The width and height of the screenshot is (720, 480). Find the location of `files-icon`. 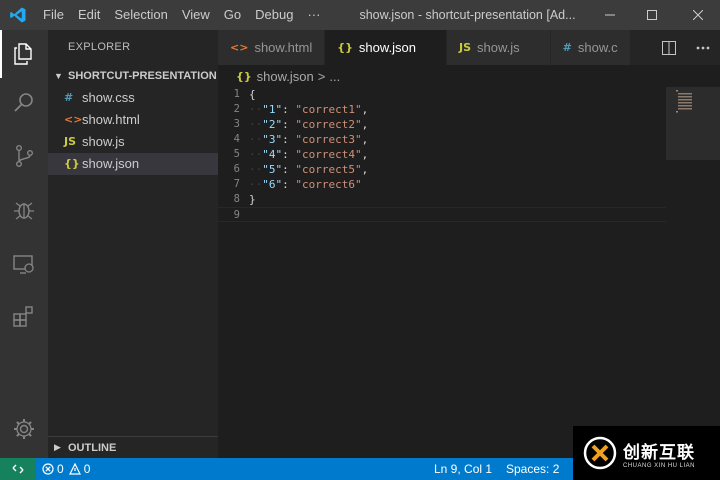

files-icon is located at coordinates (23, 54).